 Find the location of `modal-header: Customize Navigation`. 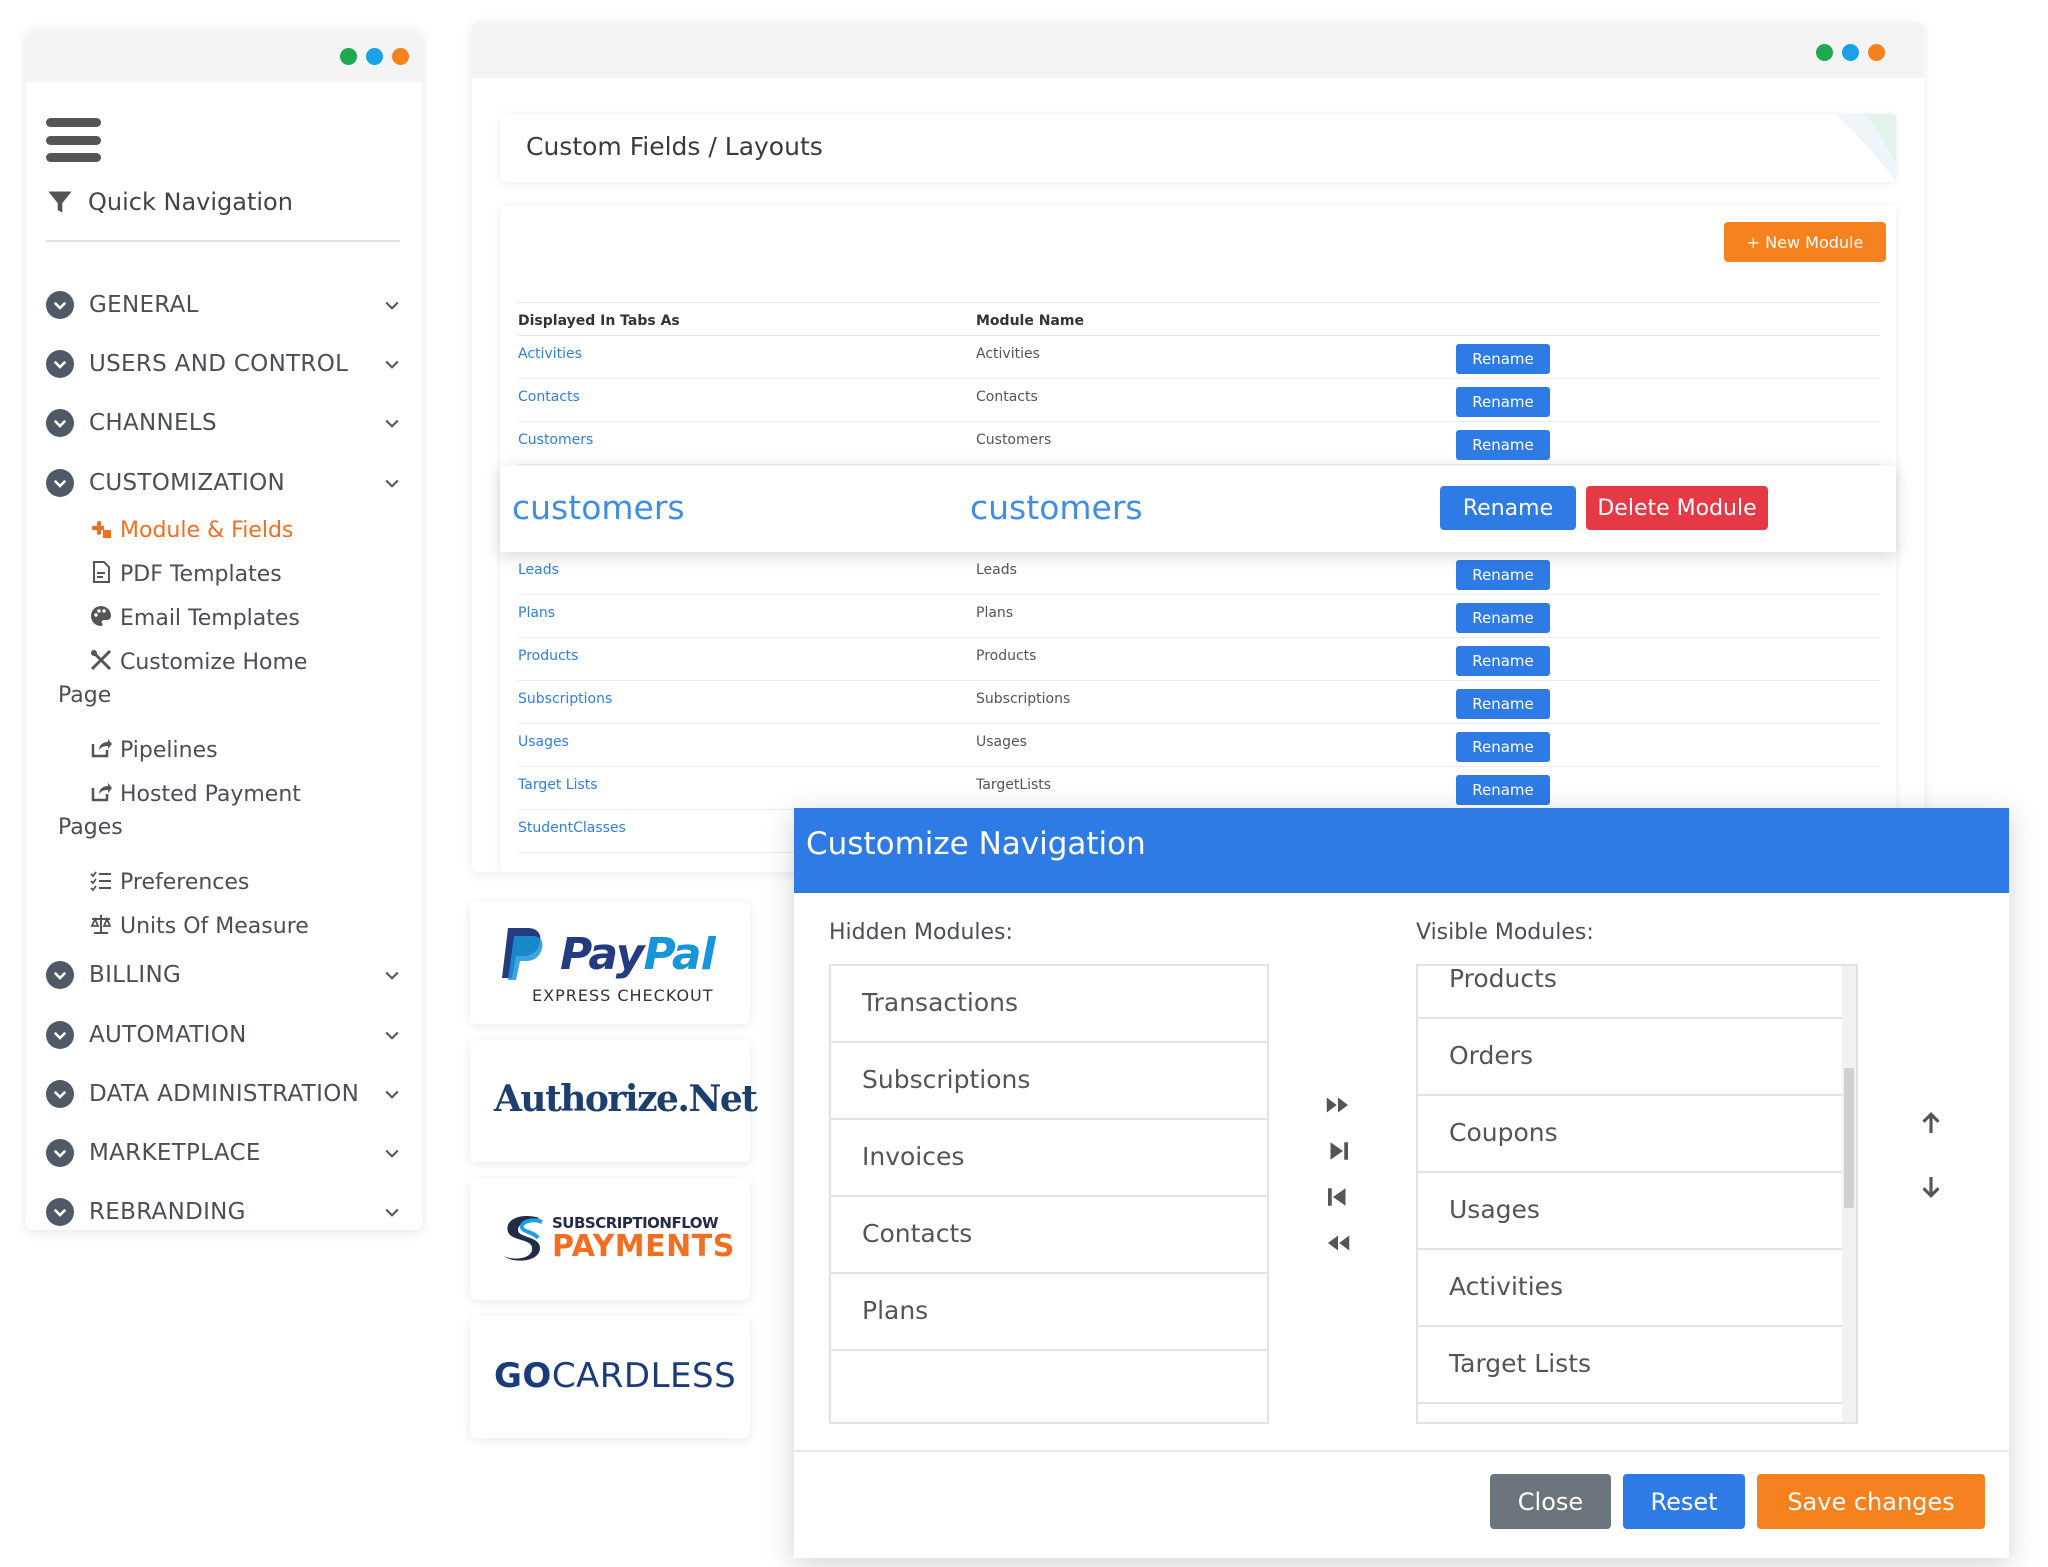

modal-header: Customize Navigation is located at coordinates (1401, 850).